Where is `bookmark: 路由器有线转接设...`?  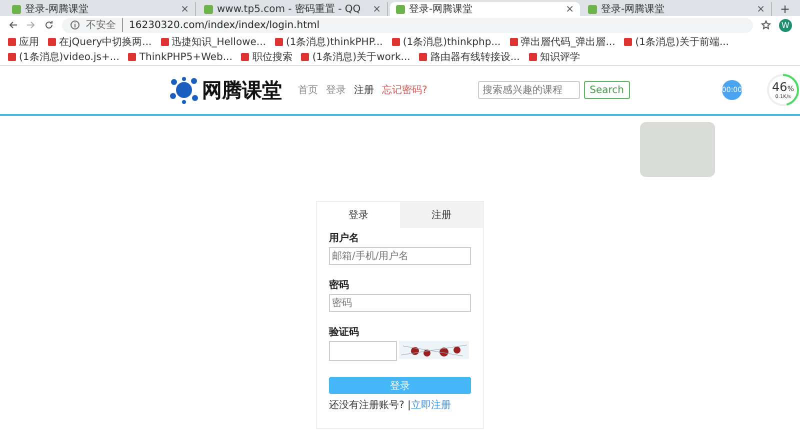 bookmark: 路由器有线转接设... is located at coordinates (469, 57).